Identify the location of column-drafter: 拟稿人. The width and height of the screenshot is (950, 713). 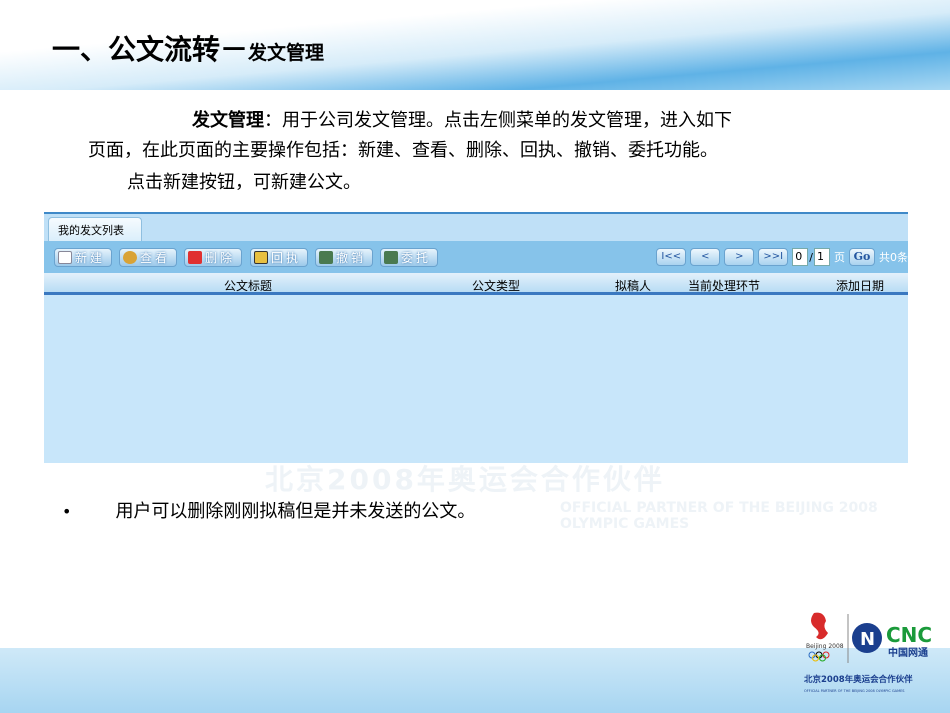
(633, 285).